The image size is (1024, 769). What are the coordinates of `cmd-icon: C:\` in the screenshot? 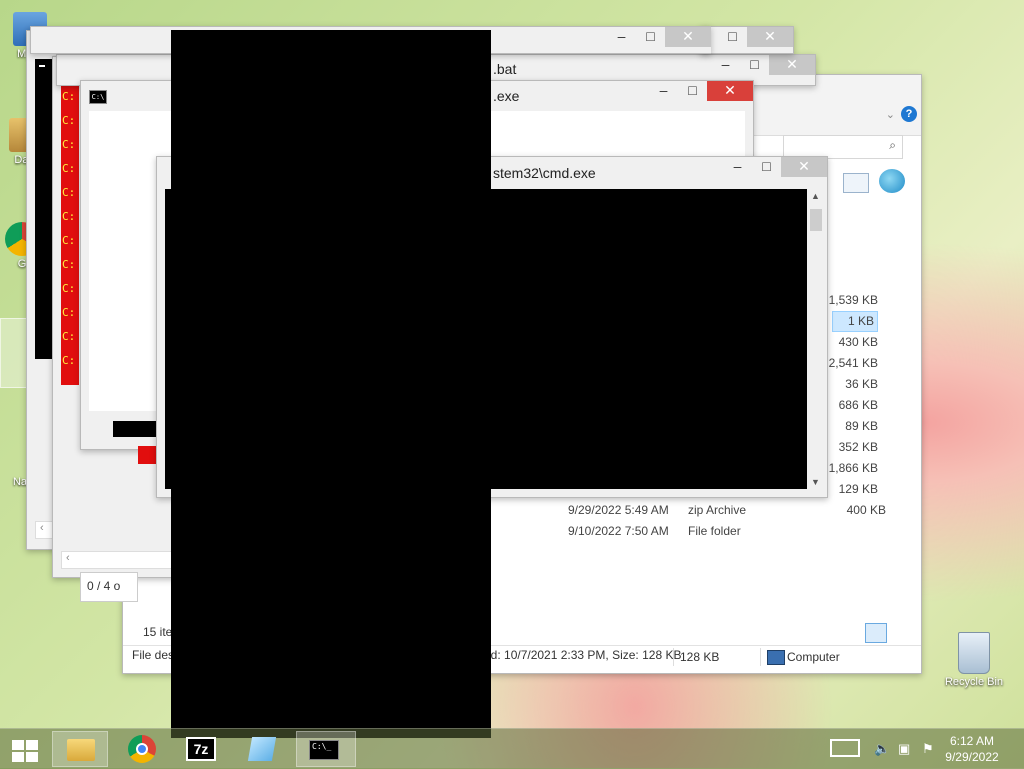 It's located at (98, 96).